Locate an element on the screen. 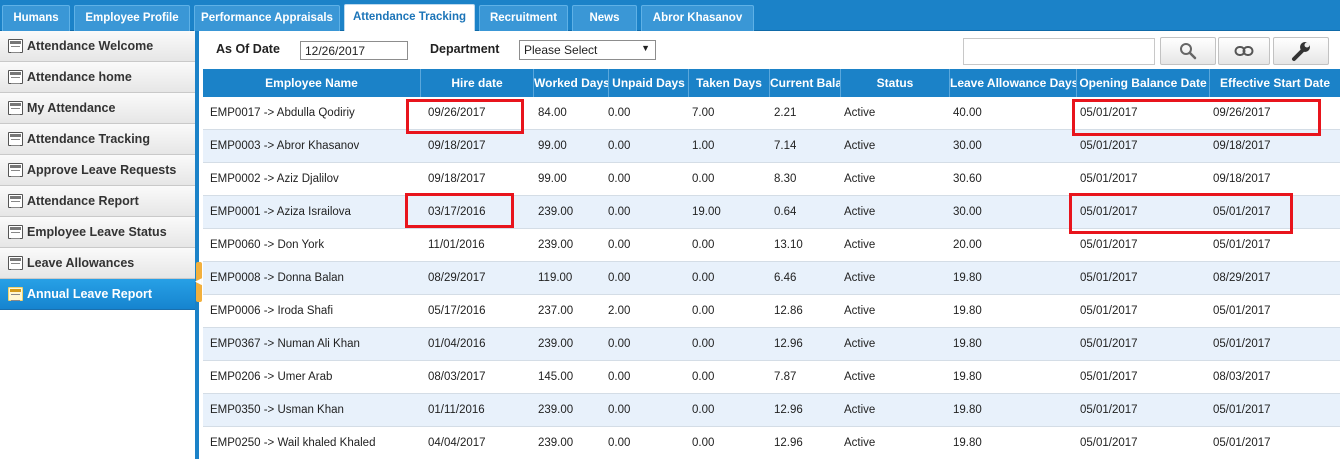  person-list-icon is located at coordinates (15, 108).